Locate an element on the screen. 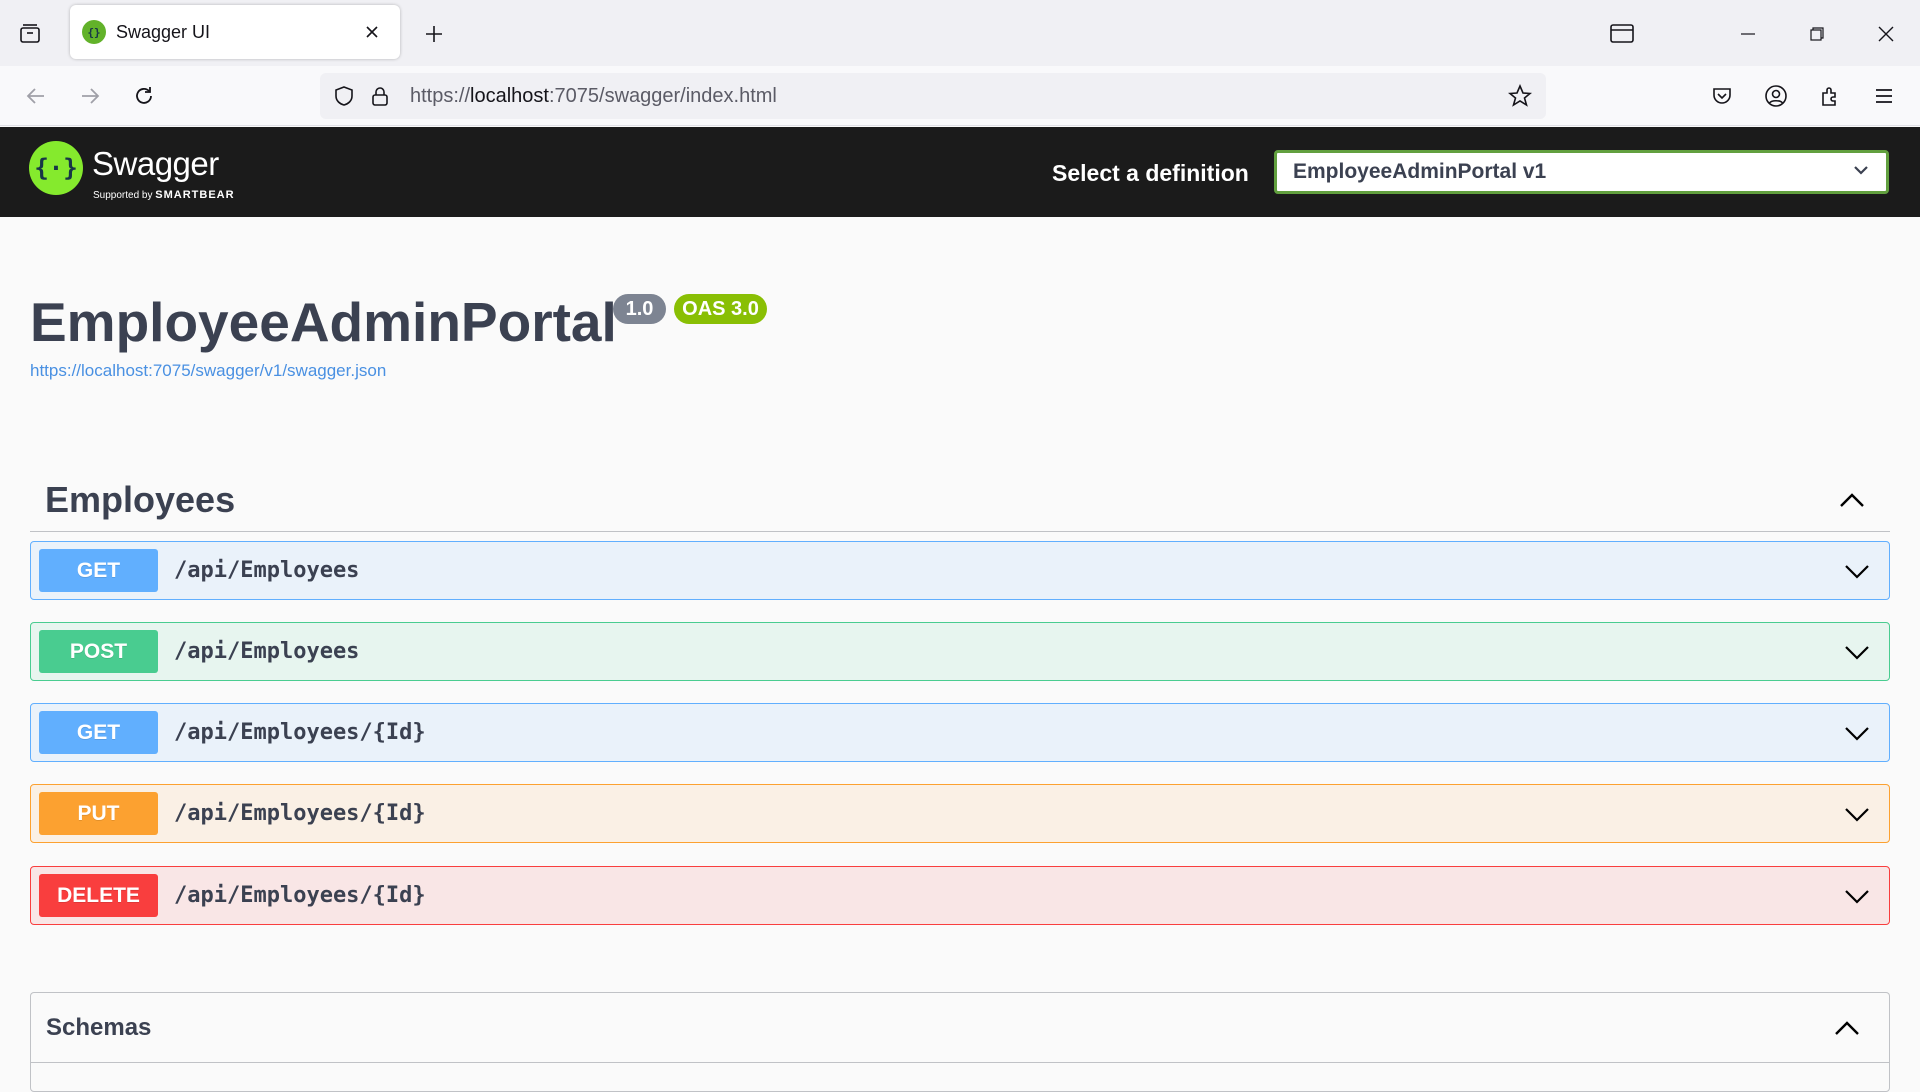 This screenshot has height=1092, width=1920. tab-list-icon is located at coordinates (30, 34).